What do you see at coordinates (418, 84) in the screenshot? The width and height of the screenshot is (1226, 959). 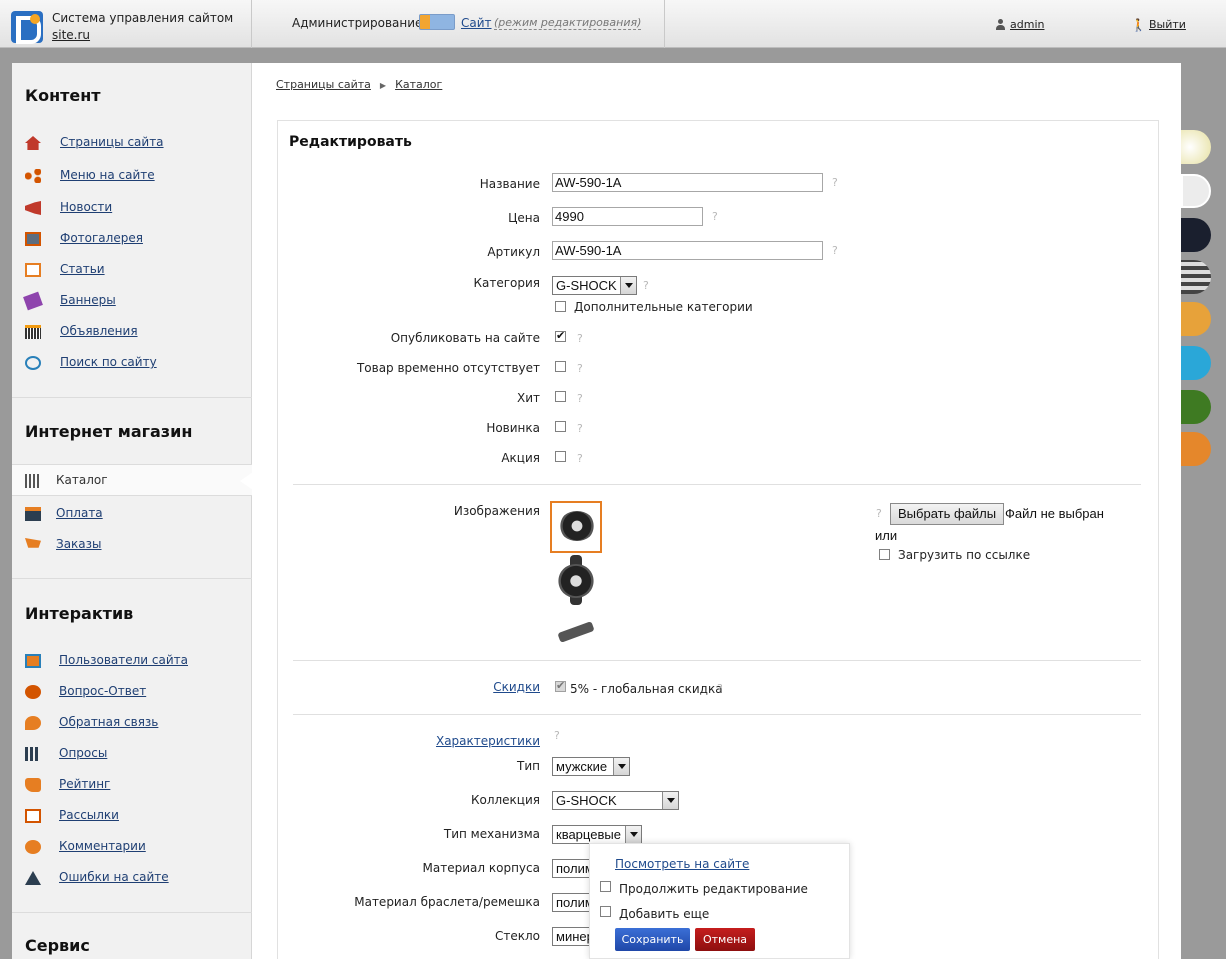 I see `breadcrumb-item: Каталог` at bounding box center [418, 84].